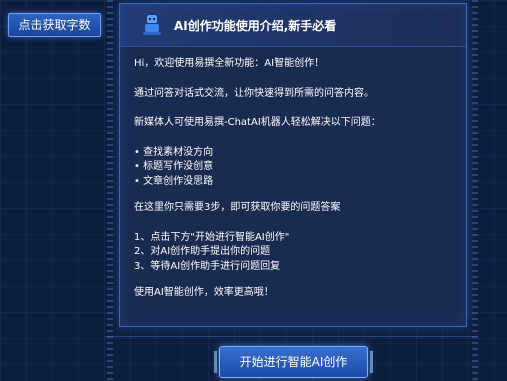  I want to click on robot-icon, so click(152, 25).